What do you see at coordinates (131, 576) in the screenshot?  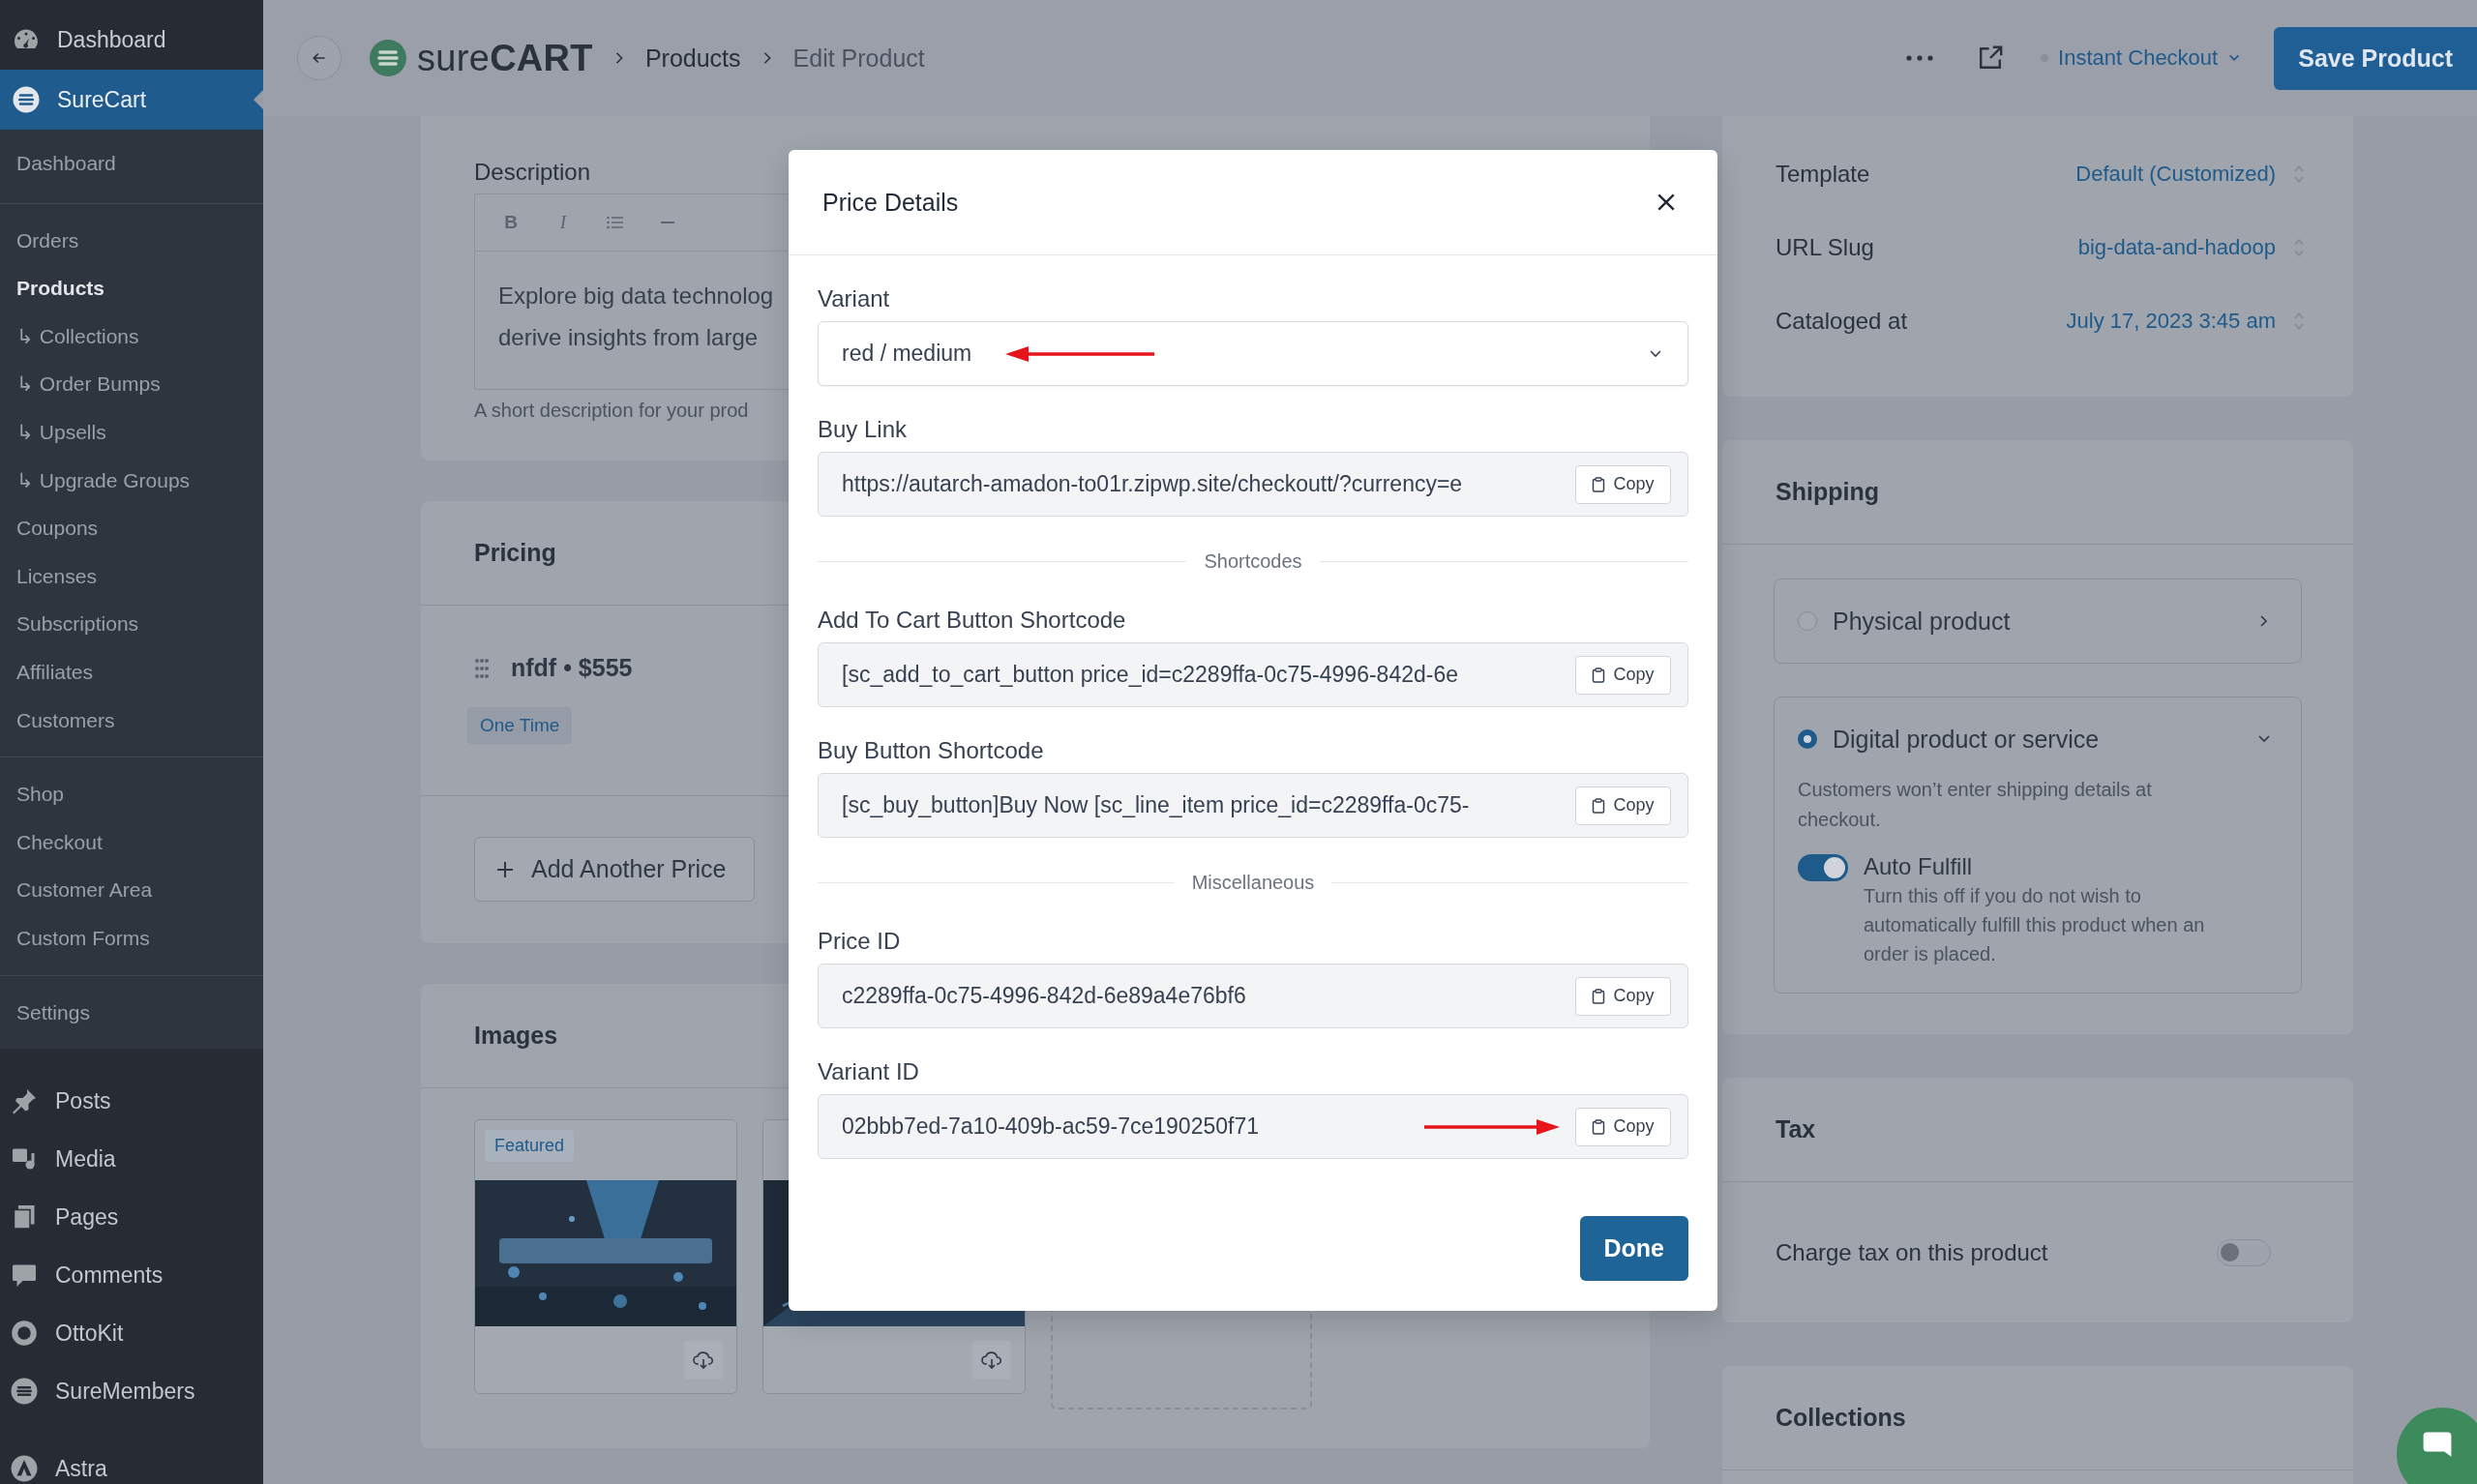 I see `submenu-item: Licenses` at bounding box center [131, 576].